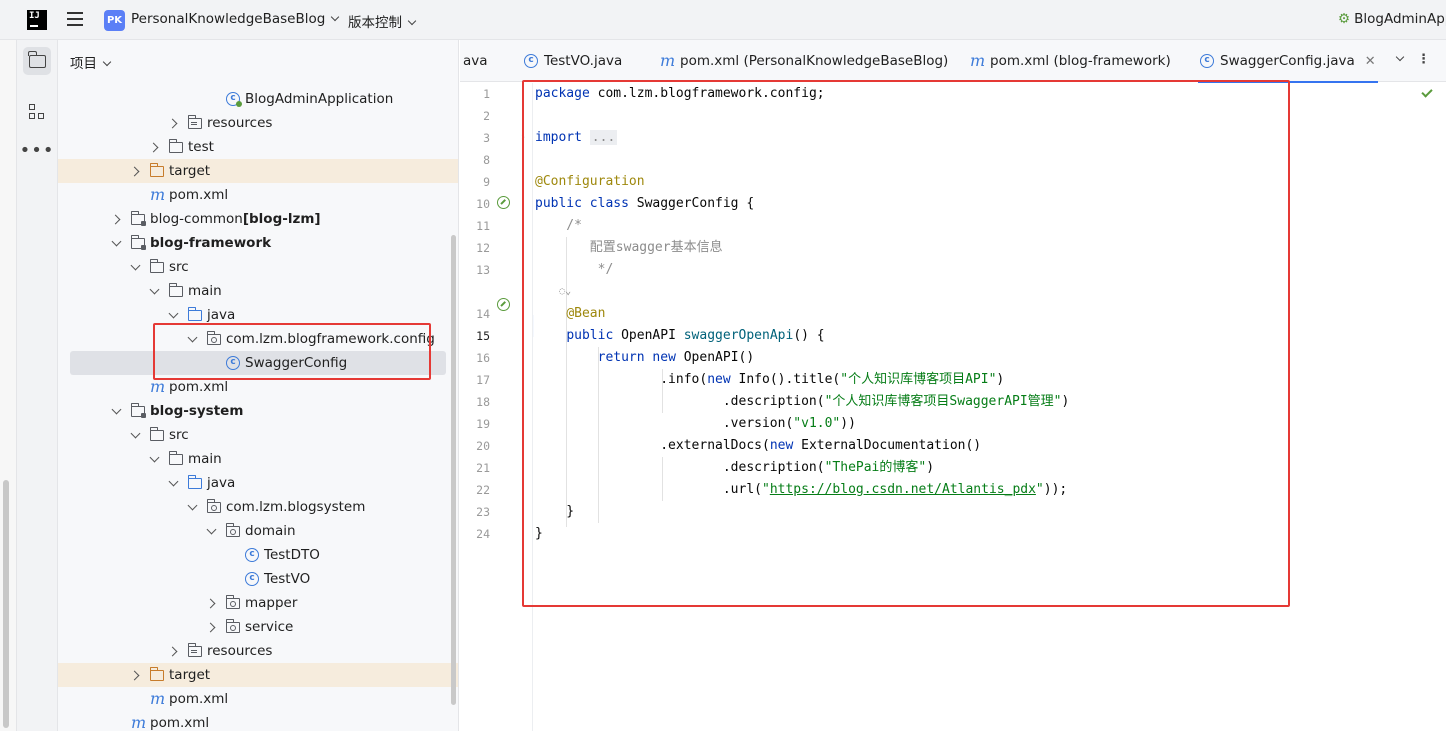 This screenshot has width=1446, height=731. I want to click on tab-partial-java: ava, so click(475, 61).